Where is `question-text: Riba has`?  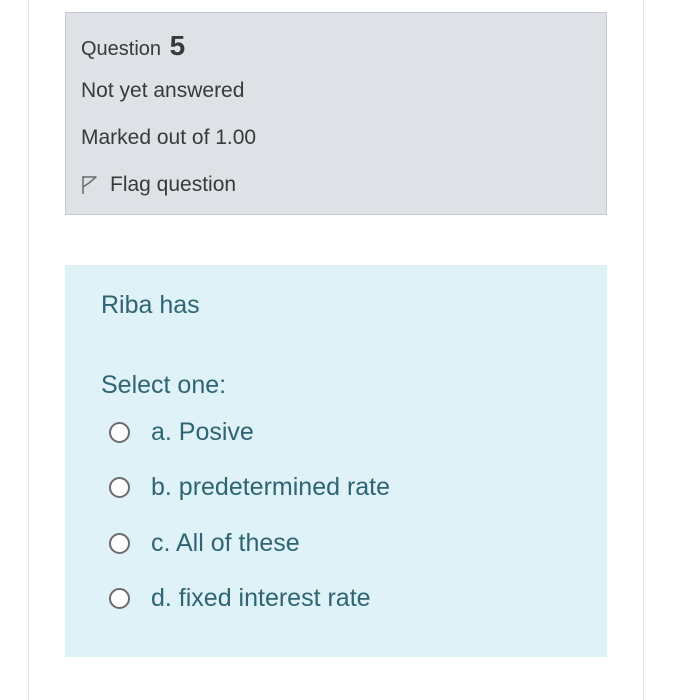 question-text: Riba has is located at coordinates (150, 305).